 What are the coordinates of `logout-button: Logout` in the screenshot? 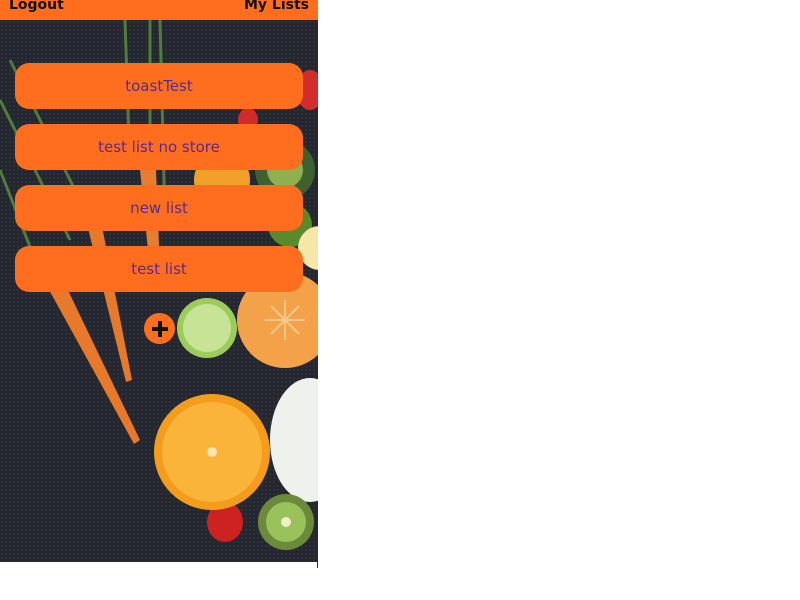 It's located at (36, 6).